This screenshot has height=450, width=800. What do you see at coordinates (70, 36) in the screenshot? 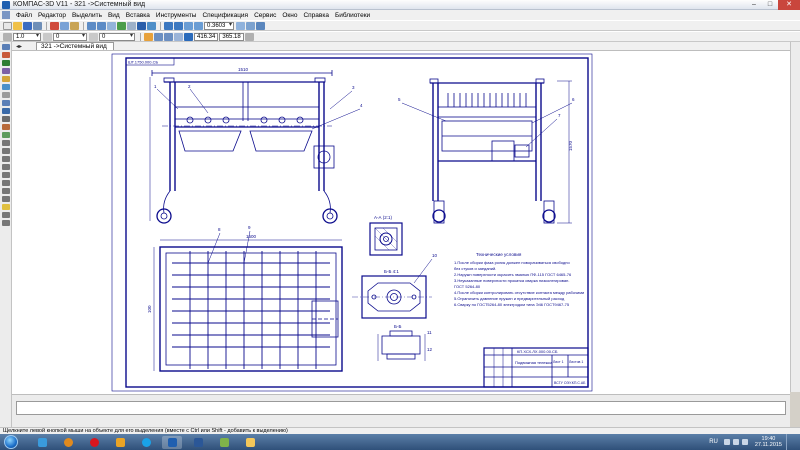
I see `layer-combo: 0` at bounding box center [70, 36].